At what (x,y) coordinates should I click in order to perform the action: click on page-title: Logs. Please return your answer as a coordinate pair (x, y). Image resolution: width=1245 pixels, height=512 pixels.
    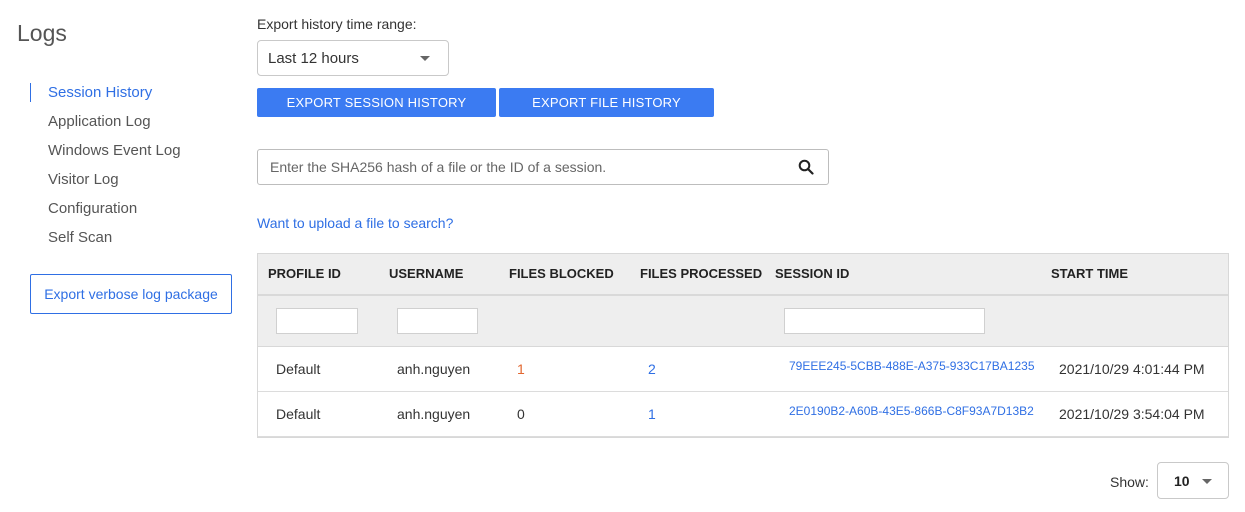
    Looking at the image, I should click on (42, 33).